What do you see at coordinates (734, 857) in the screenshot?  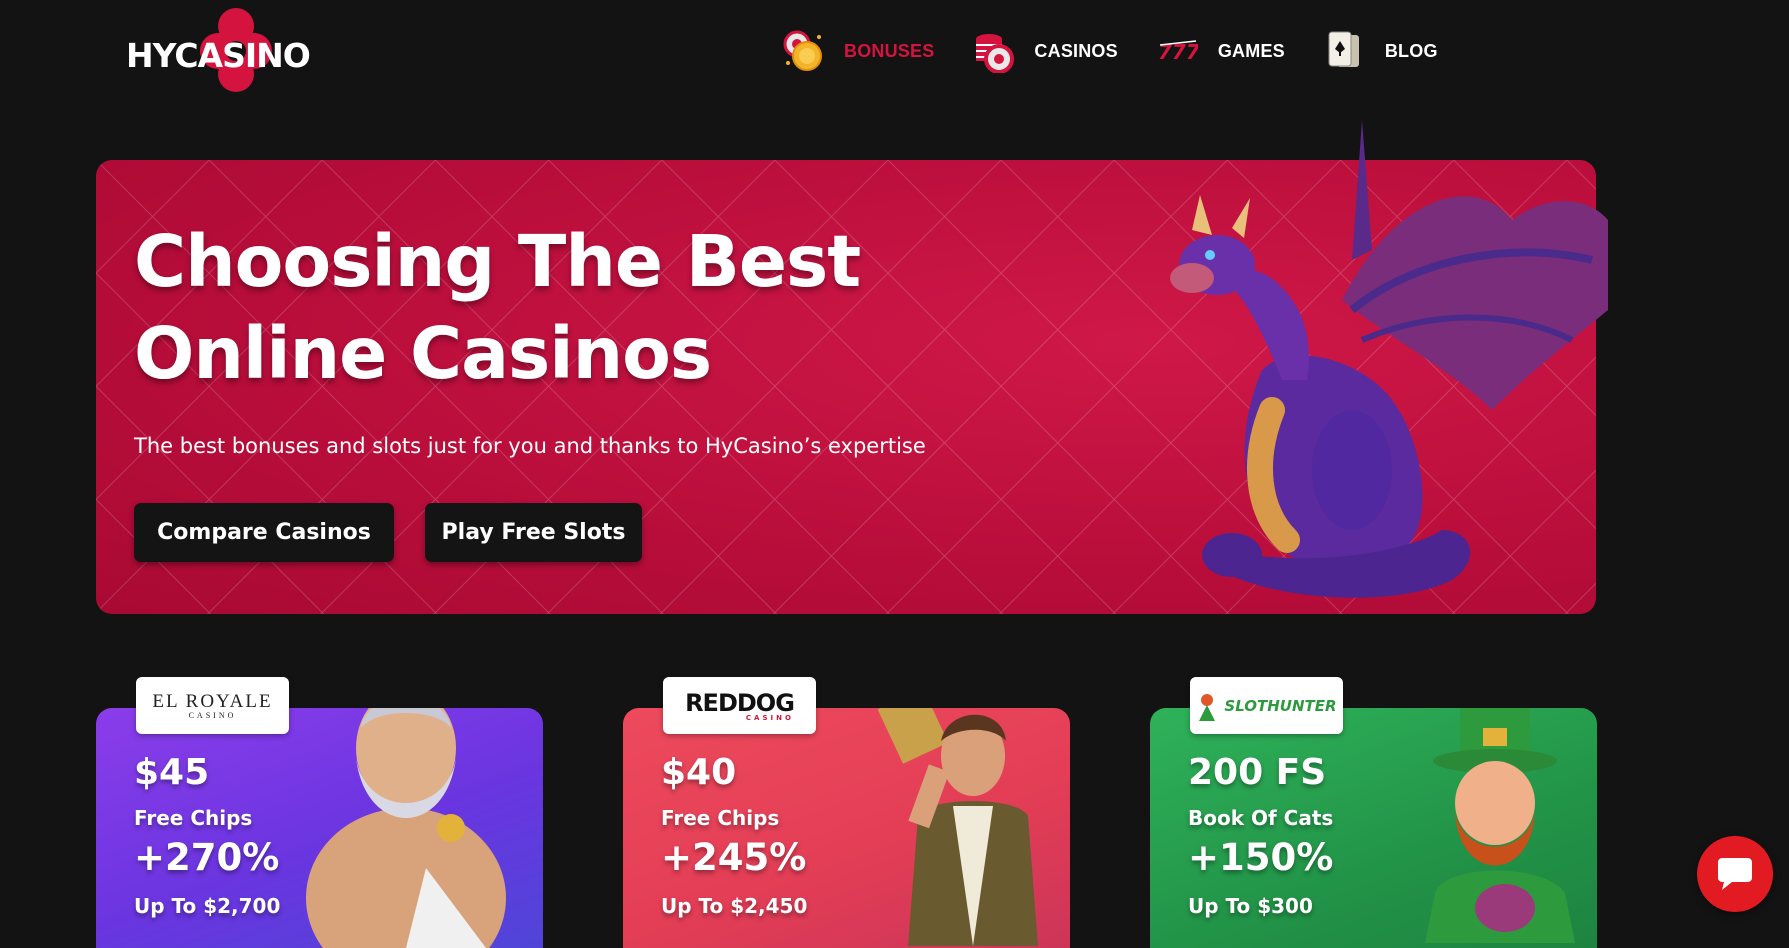 I see `bonus-percent: +245%` at bounding box center [734, 857].